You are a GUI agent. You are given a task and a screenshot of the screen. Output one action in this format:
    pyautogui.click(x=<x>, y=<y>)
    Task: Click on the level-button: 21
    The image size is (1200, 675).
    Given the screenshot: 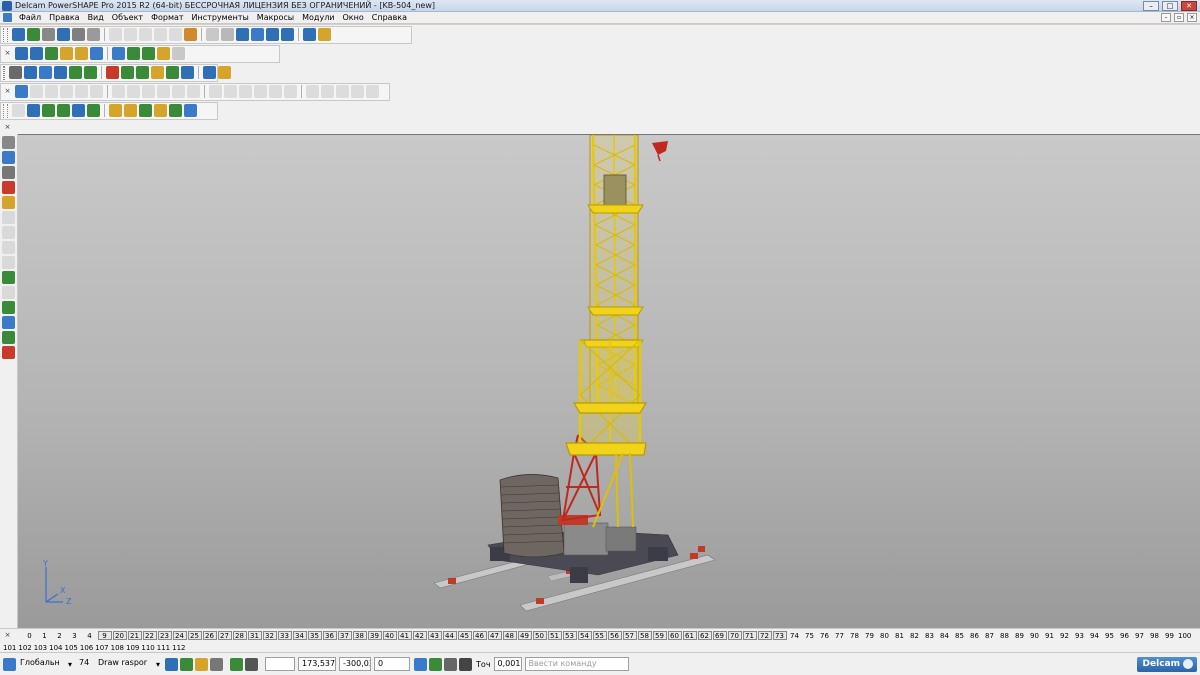 What is the action you would take?
    pyautogui.click(x=134, y=635)
    